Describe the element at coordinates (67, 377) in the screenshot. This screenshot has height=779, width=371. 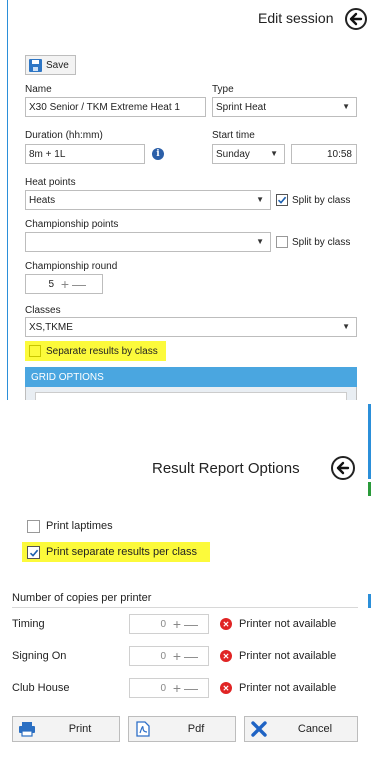
I see `grid-options-title: GRID OPTIONS` at that location.